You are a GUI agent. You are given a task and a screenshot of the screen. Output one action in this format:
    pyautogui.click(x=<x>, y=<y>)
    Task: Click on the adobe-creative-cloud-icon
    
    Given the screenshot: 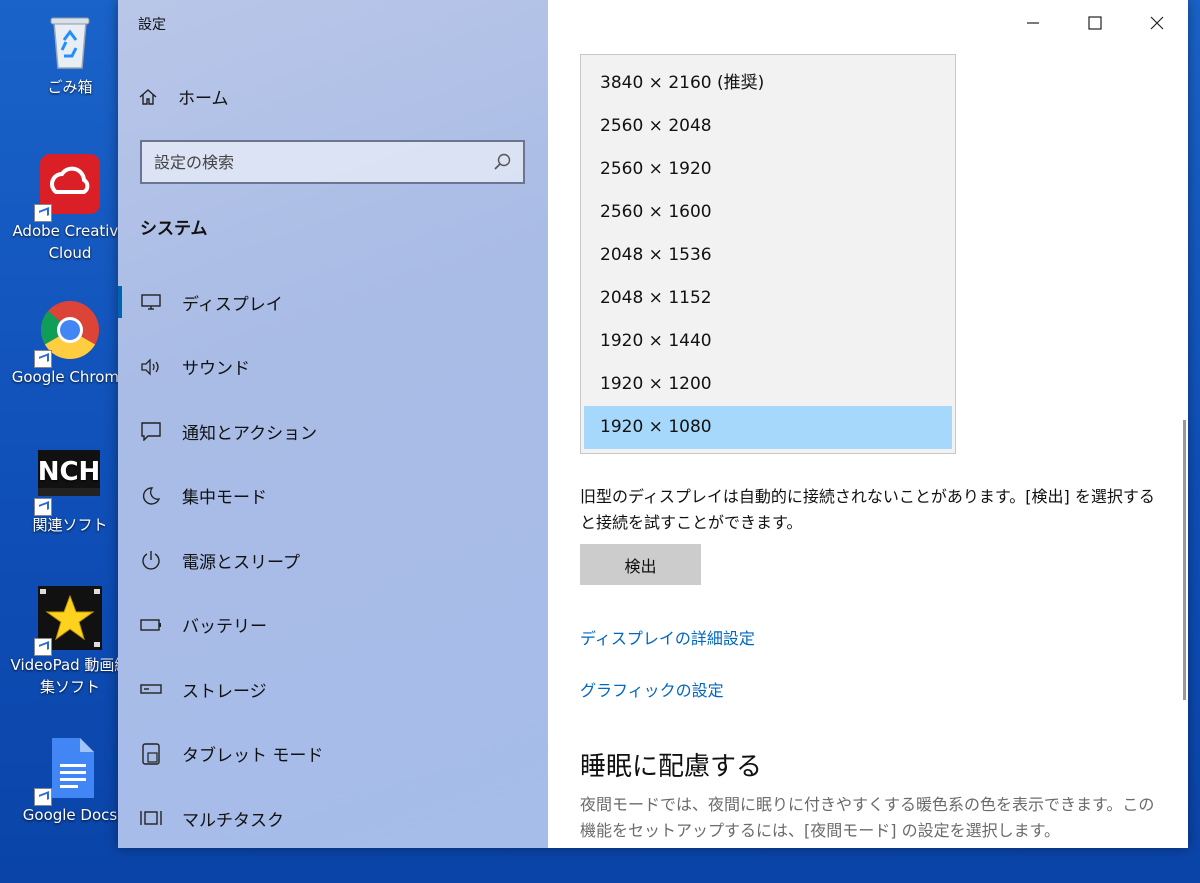 What is the action you would take?
    pyautogui.click(x=68, y=187)
    